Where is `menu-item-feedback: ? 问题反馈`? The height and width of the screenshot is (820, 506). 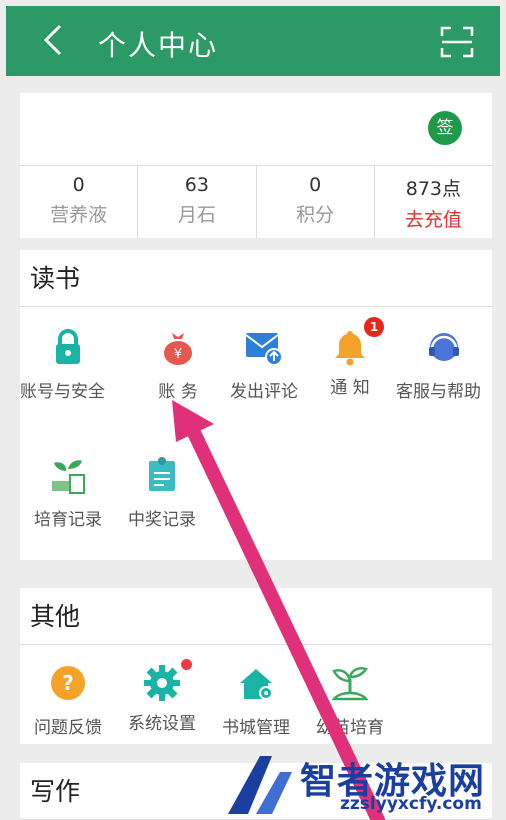 menu-item-feedback: ? 问题反馈 is located at coordinates (68, 701).